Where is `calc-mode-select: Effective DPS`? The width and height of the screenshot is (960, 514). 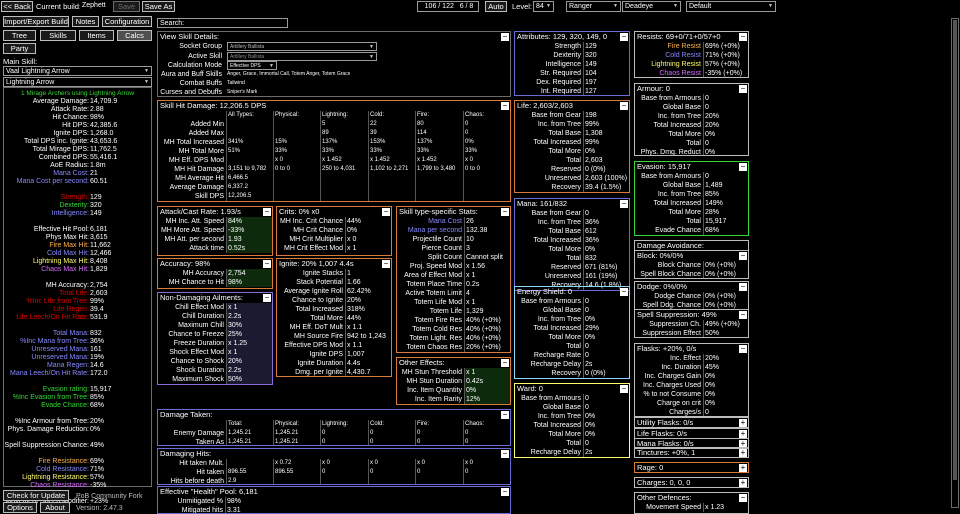 calc-mode-select: Effective DPS is located at coordinates (252, 65).